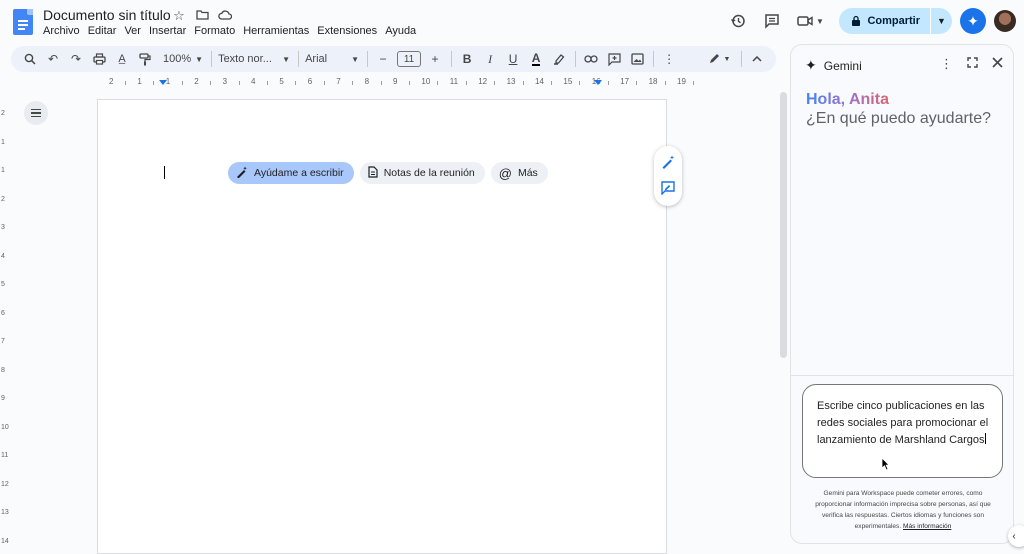  I want to click on right-indent-marker, so click(598, 82).